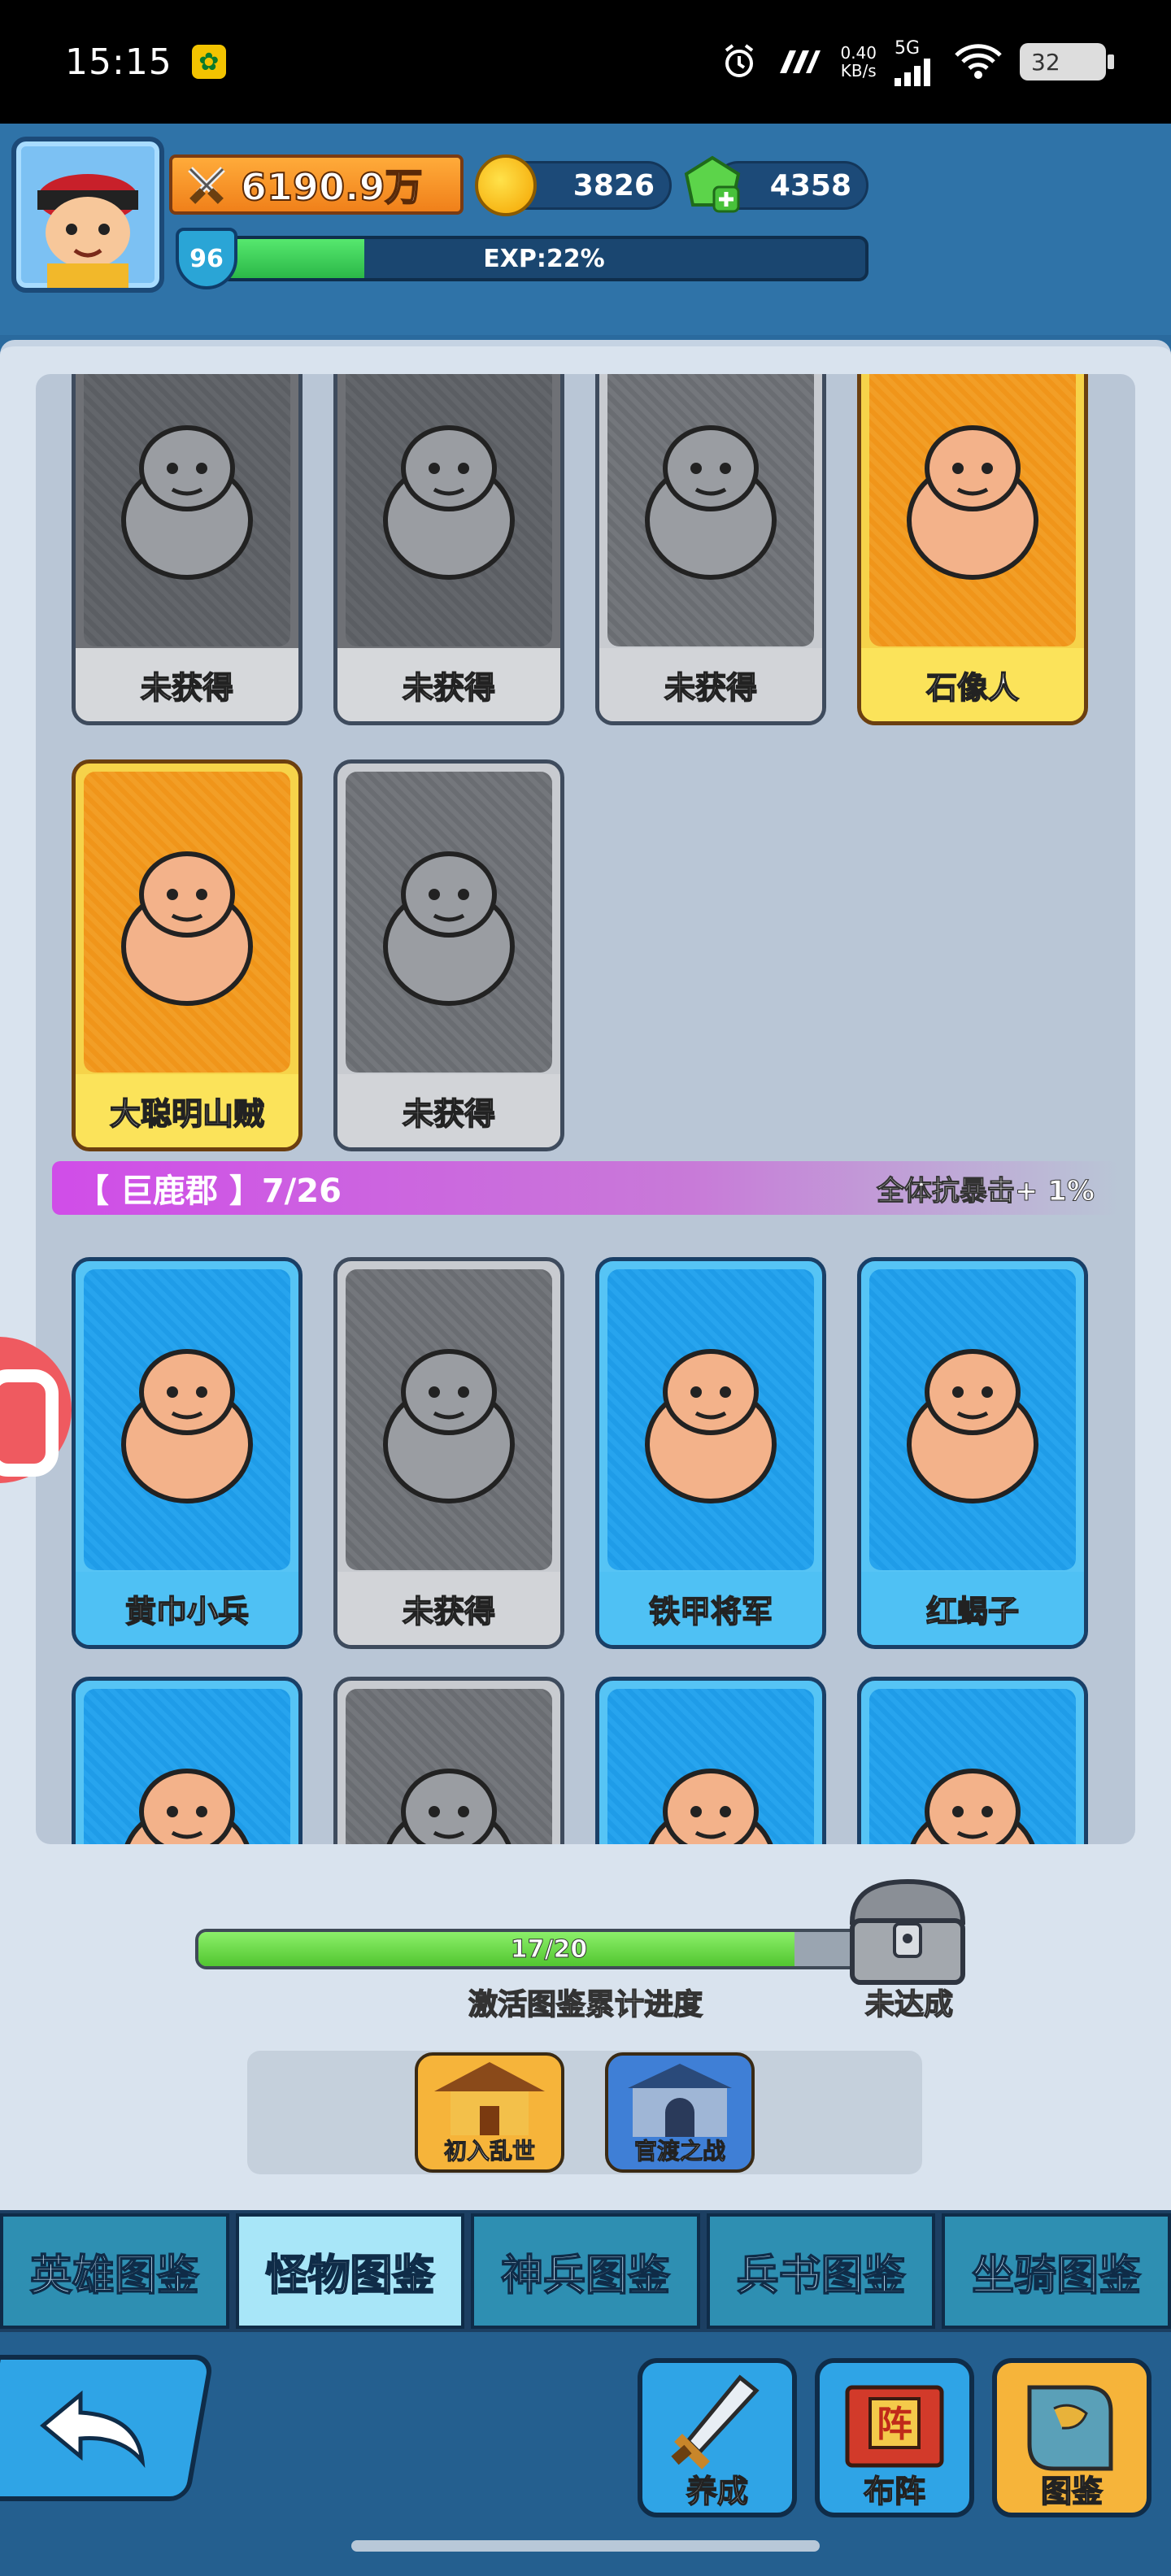  I want to click on monster-card: 石像人, so click(972, 550).